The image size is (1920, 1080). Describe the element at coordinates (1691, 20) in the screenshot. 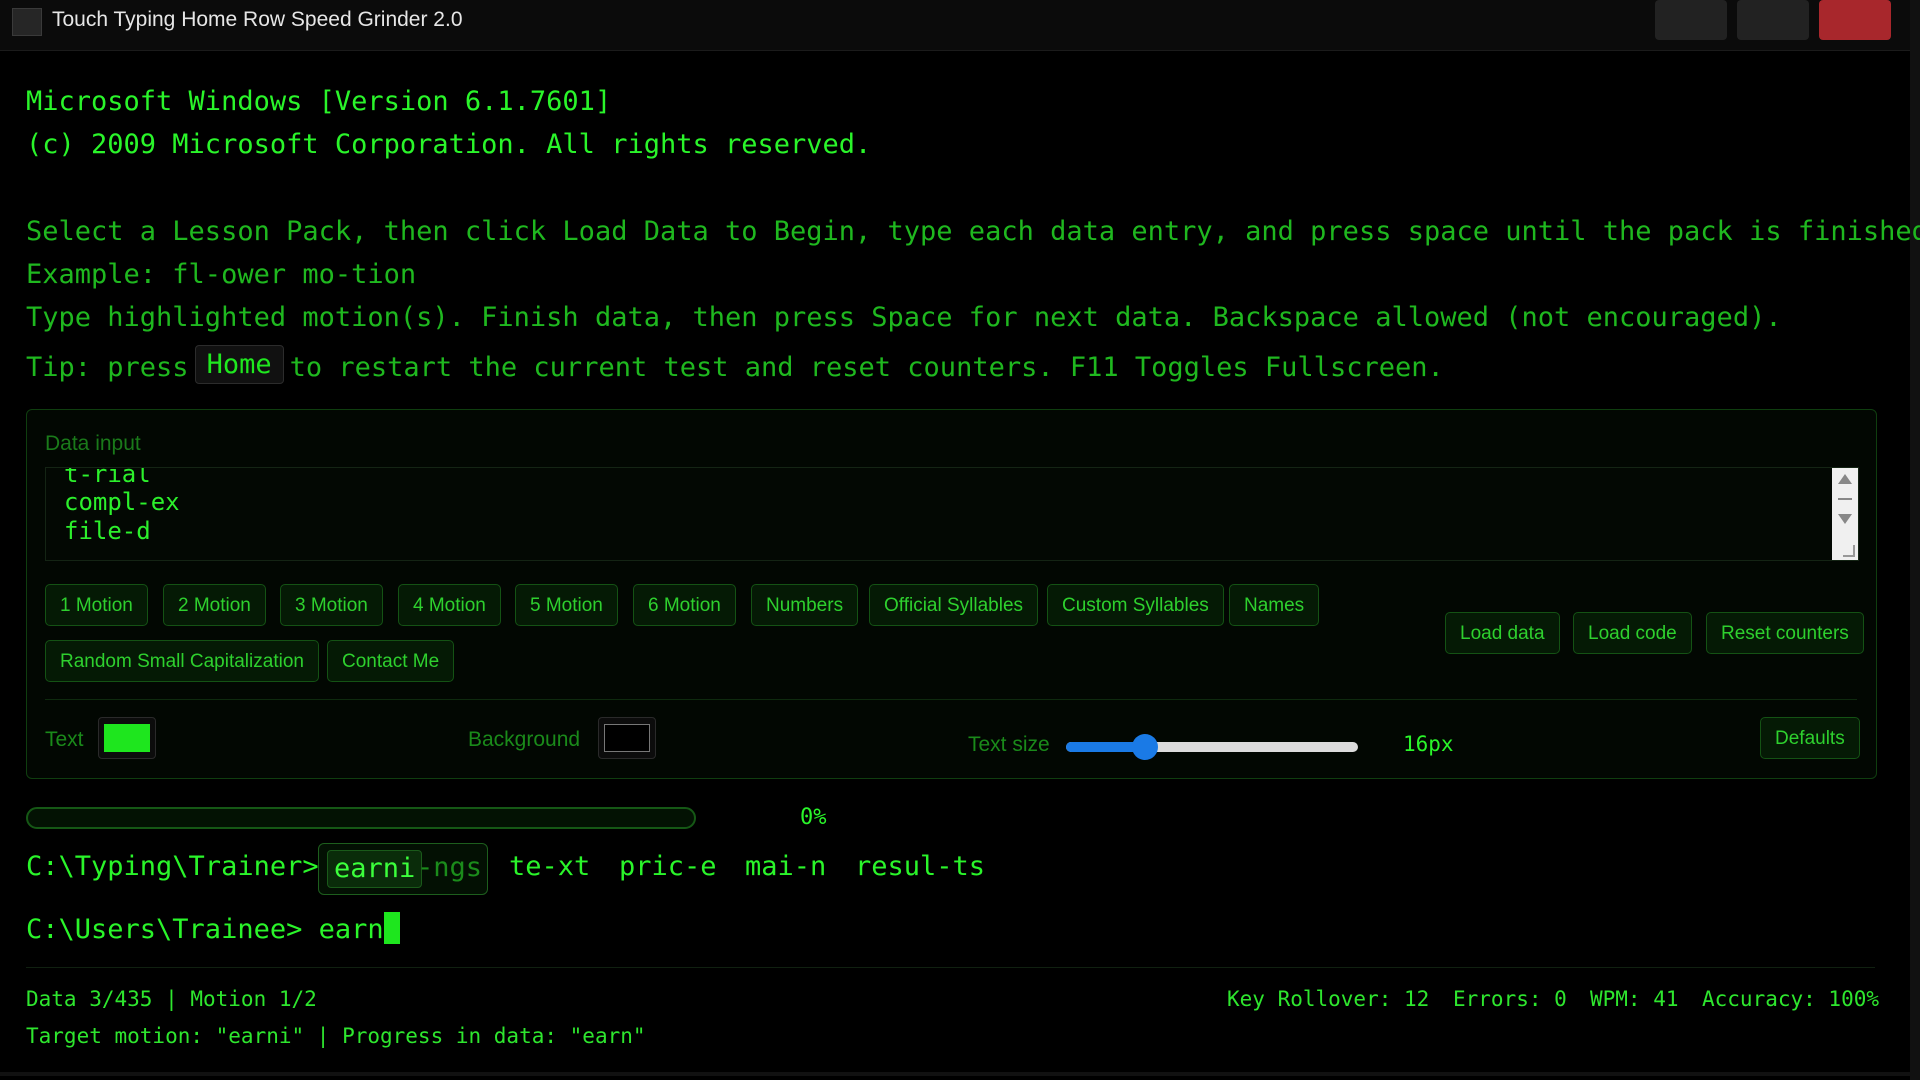

I see `minimize-button` at that location.